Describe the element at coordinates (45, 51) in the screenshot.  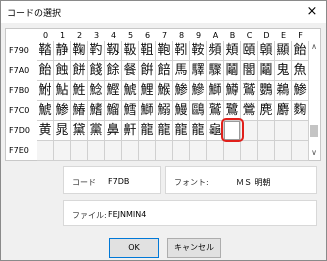
I see `char-cell: 鞜` at that location.